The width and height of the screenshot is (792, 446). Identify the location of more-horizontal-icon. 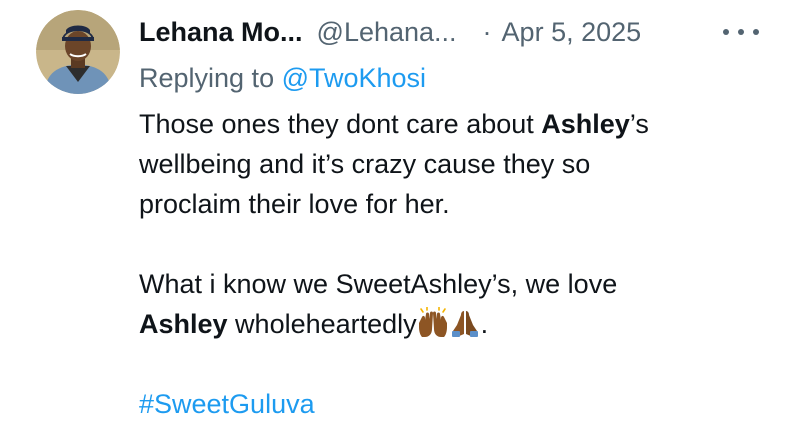
(741, 32).